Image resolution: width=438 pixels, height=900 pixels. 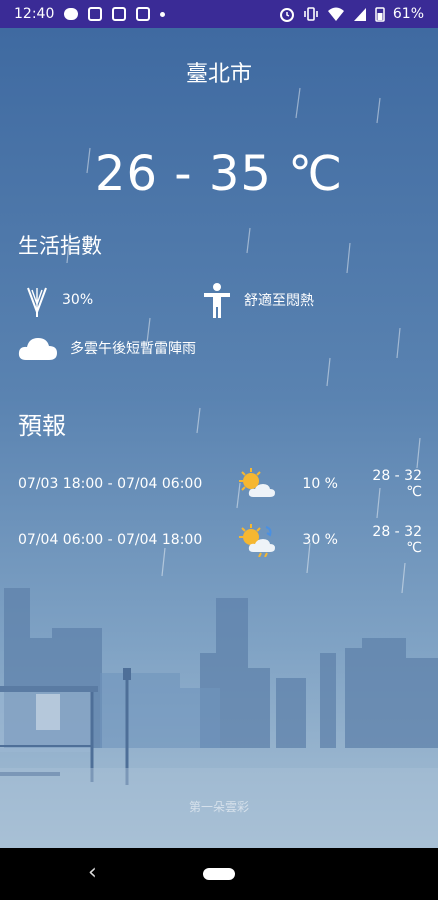 I want to click on cloud-icon, so click(x=37, y=349).